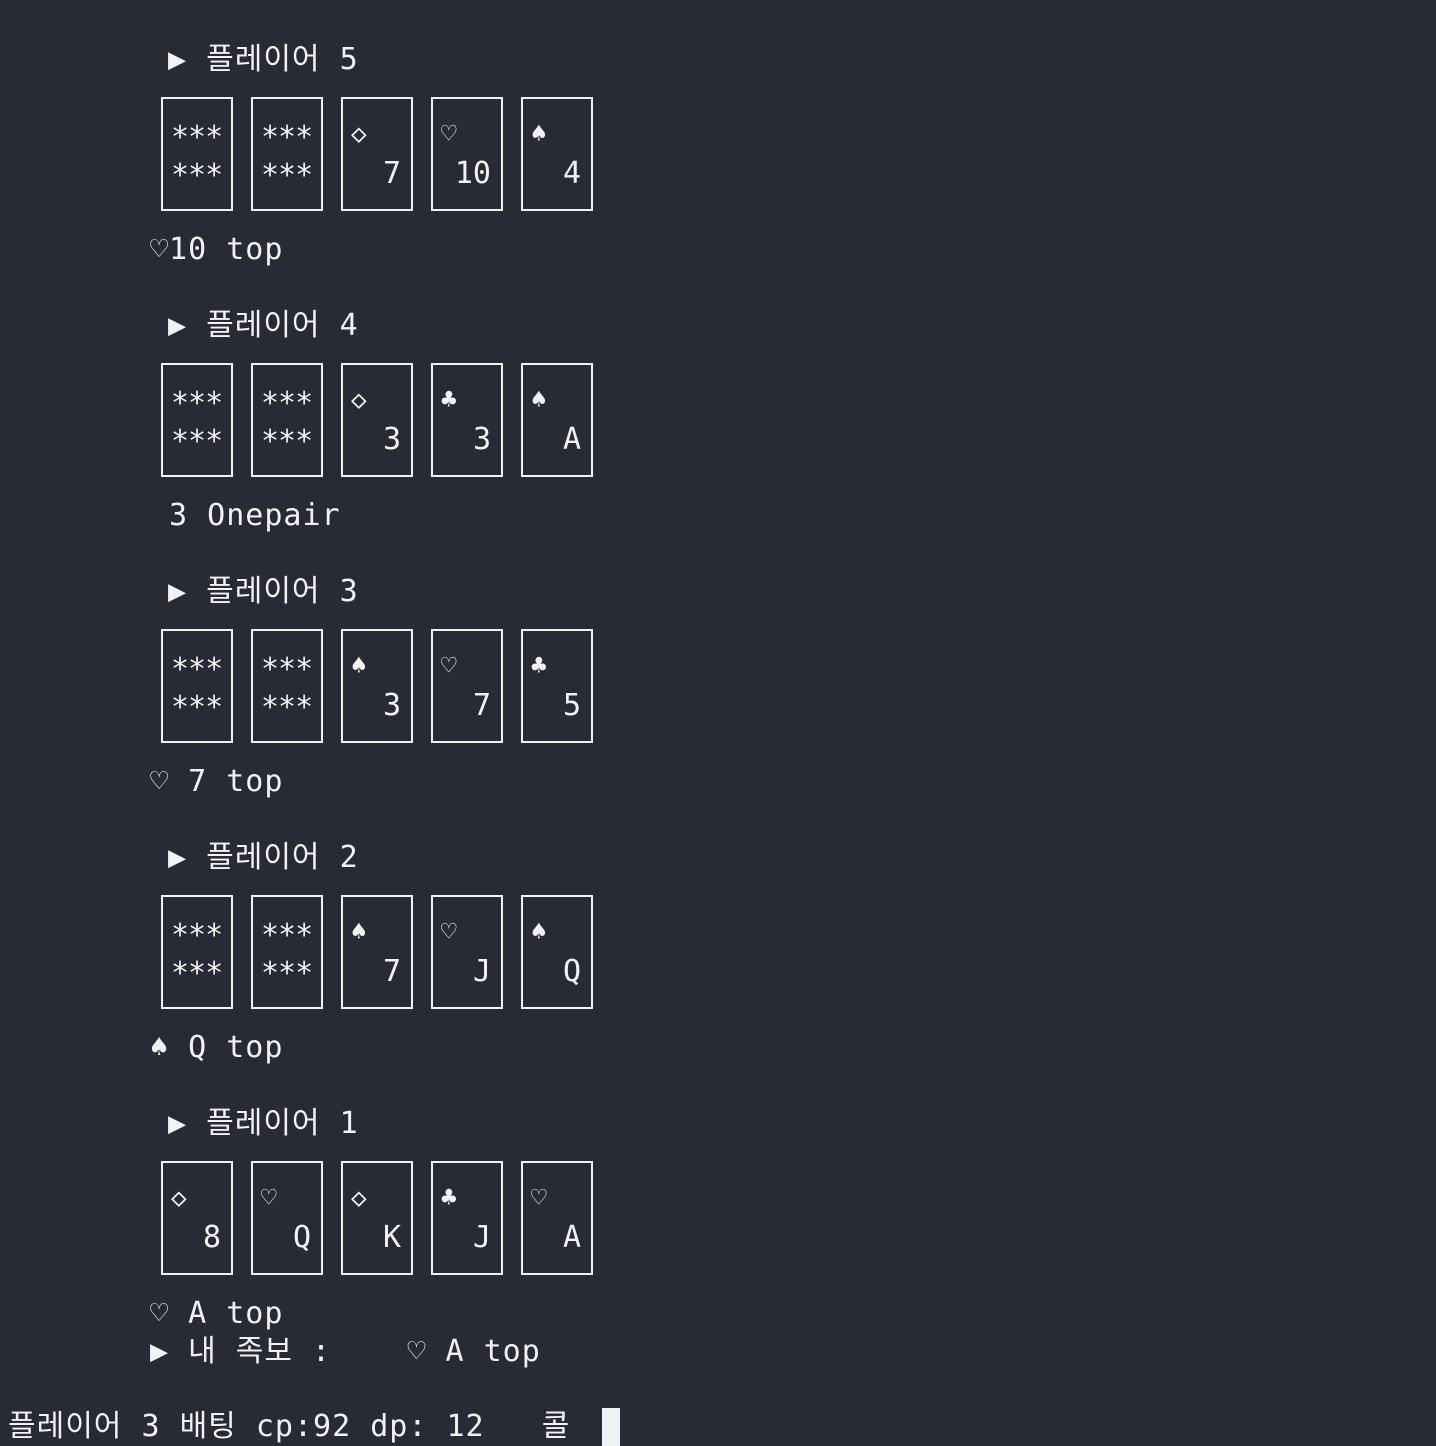  Describe the element at coordinates (467, 952) in the screenshot. I see `card-face-up: ♡ J` at that location.